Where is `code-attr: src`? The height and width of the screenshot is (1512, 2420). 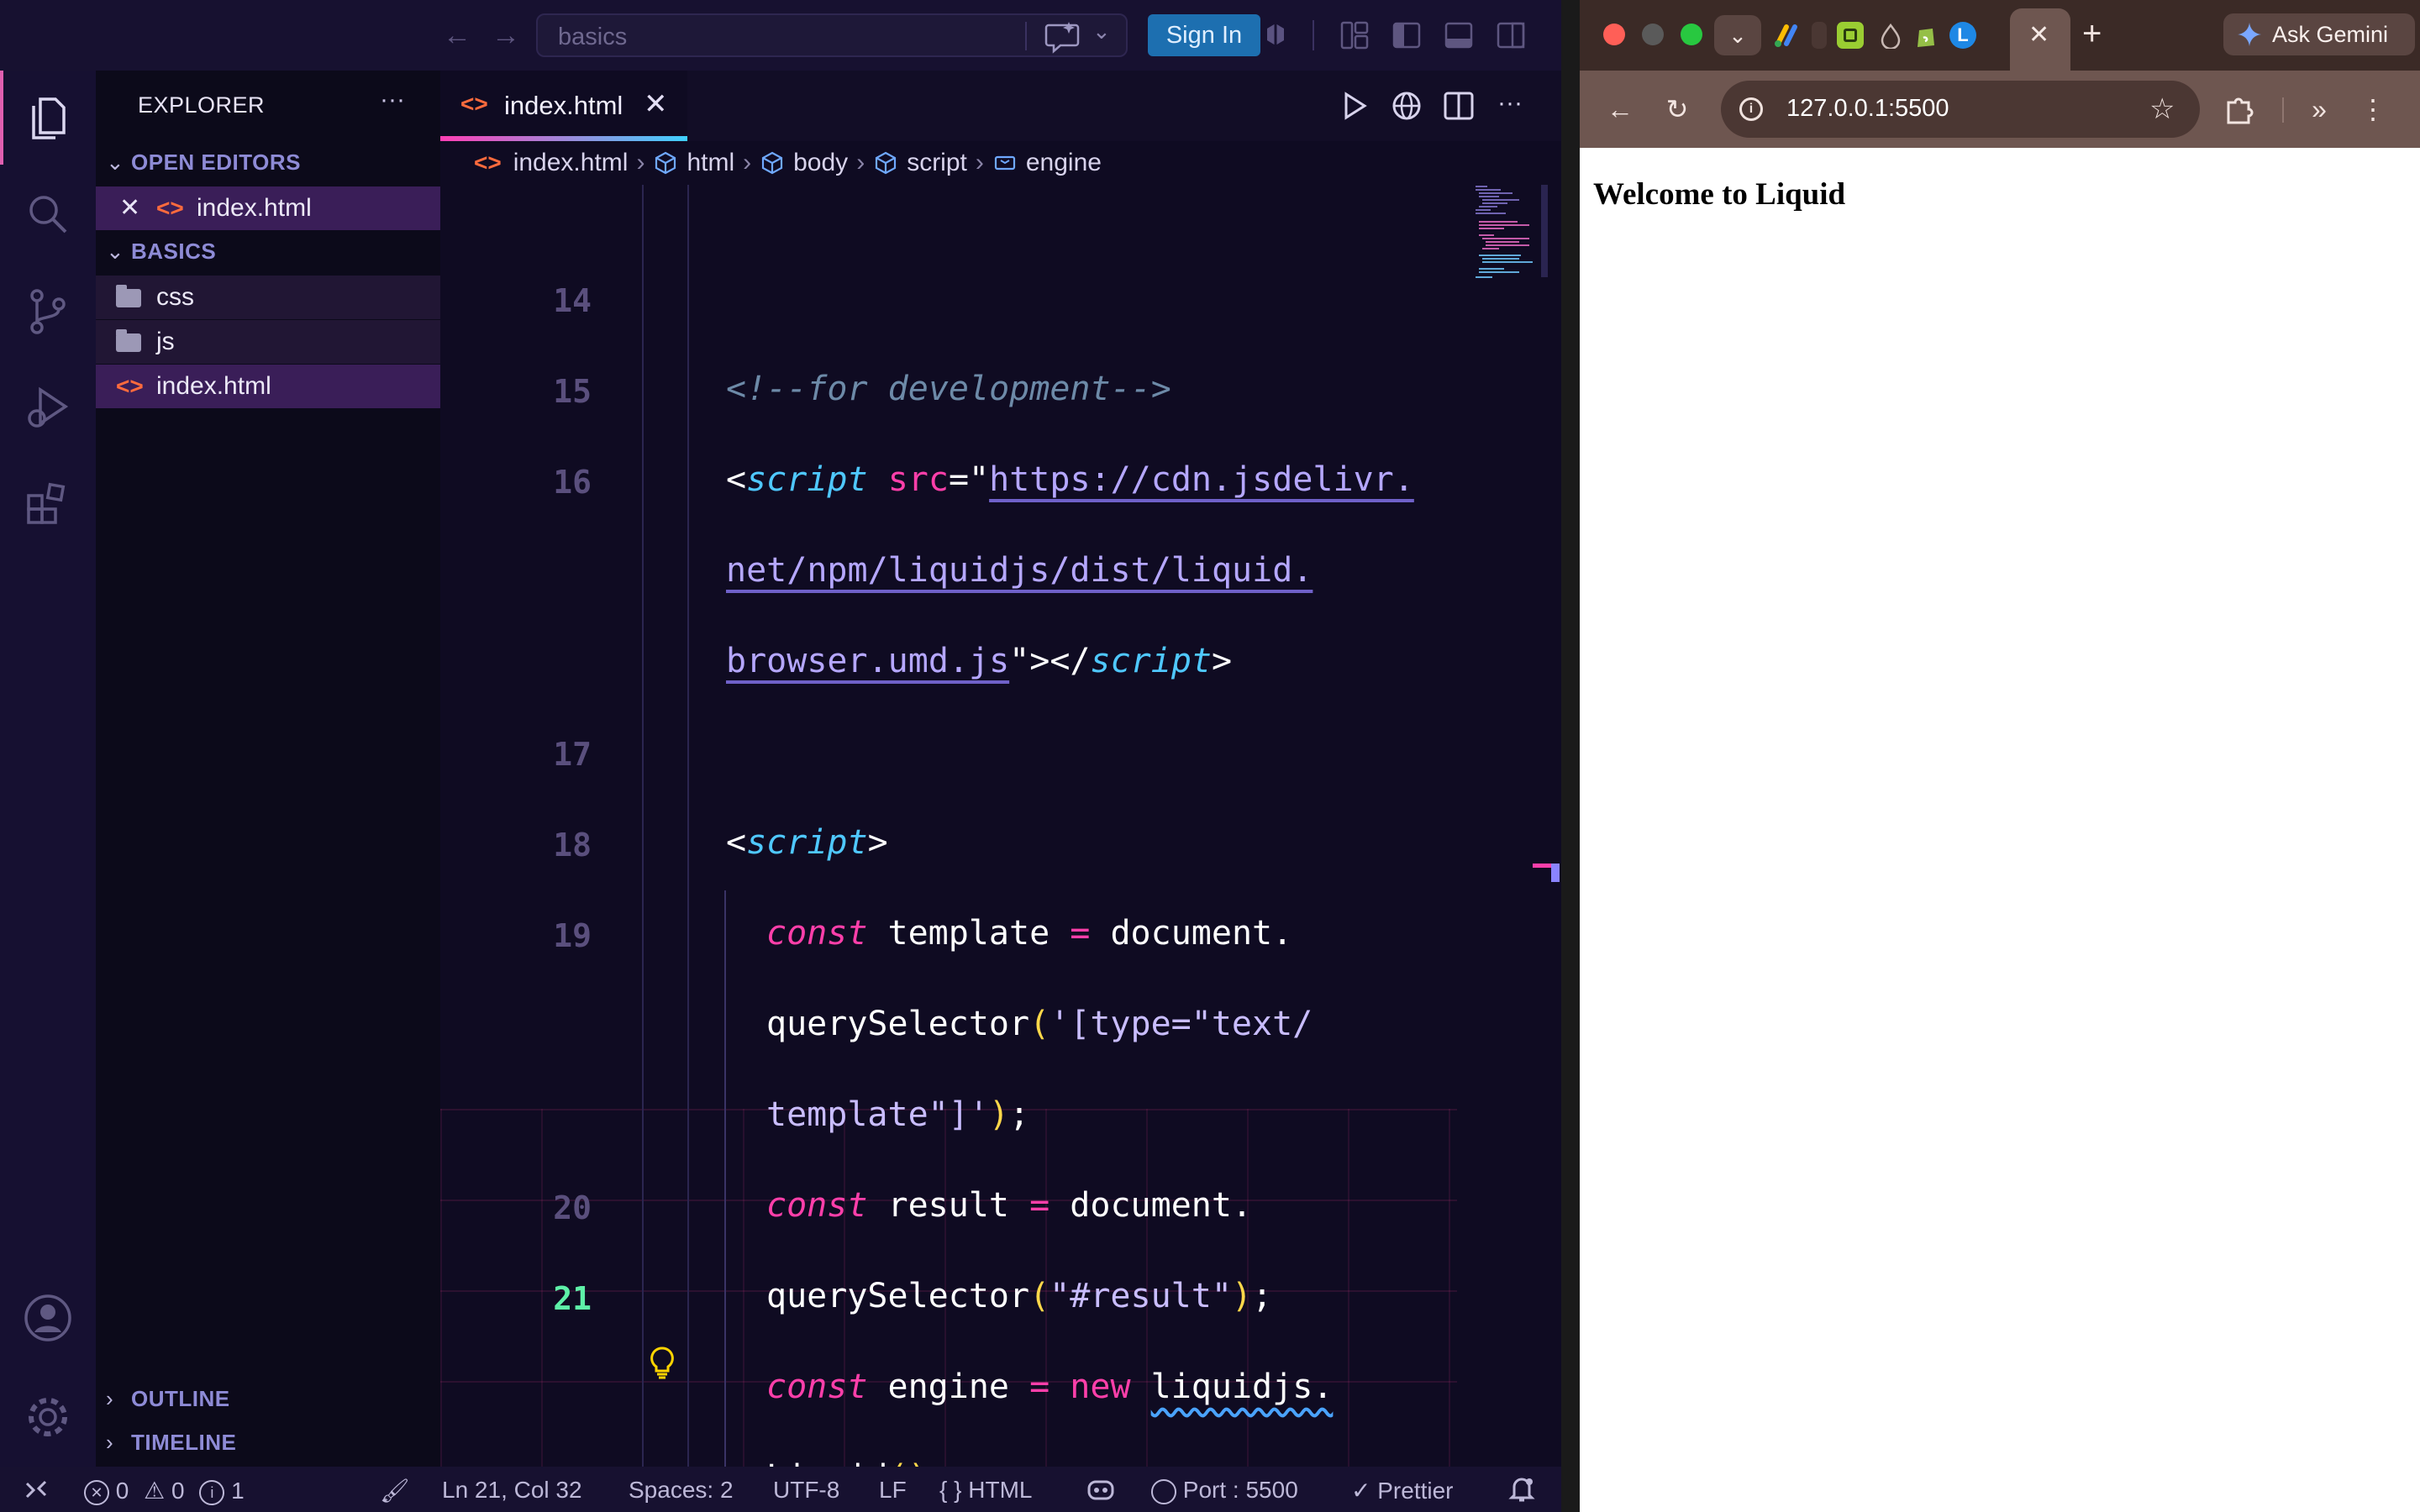 code-attr: src is located at coordinates (918, 479).